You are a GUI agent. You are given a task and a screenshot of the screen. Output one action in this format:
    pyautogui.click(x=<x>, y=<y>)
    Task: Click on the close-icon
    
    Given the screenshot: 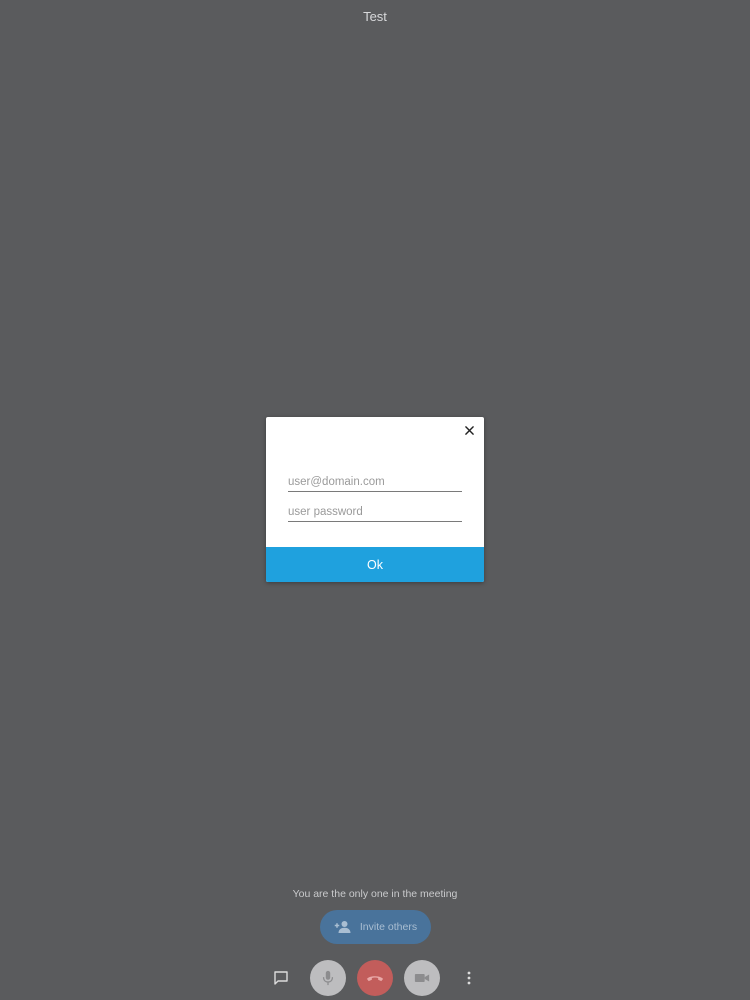 What is the action you would take?
    pyautogui.click(x=469, y=430)
    